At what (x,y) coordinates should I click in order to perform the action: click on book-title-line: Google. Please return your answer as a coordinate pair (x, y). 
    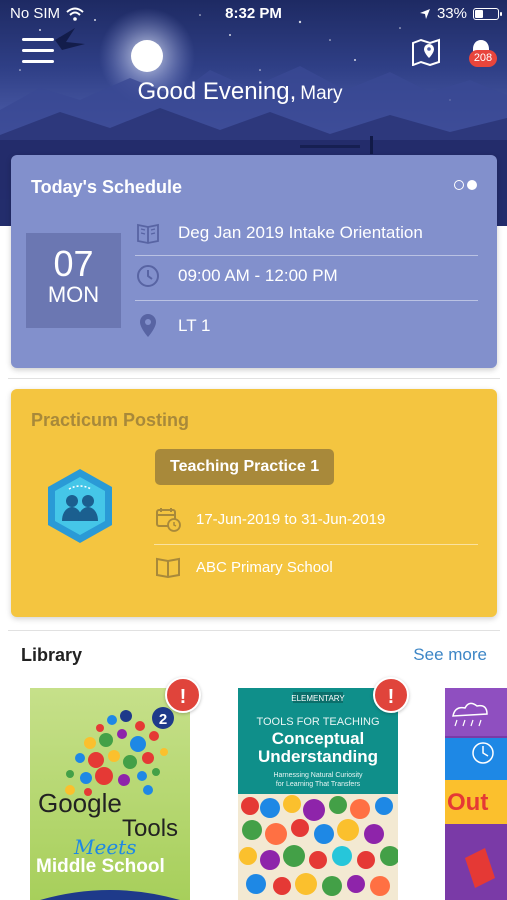
    Looking at the image, I should click on (80, 803).